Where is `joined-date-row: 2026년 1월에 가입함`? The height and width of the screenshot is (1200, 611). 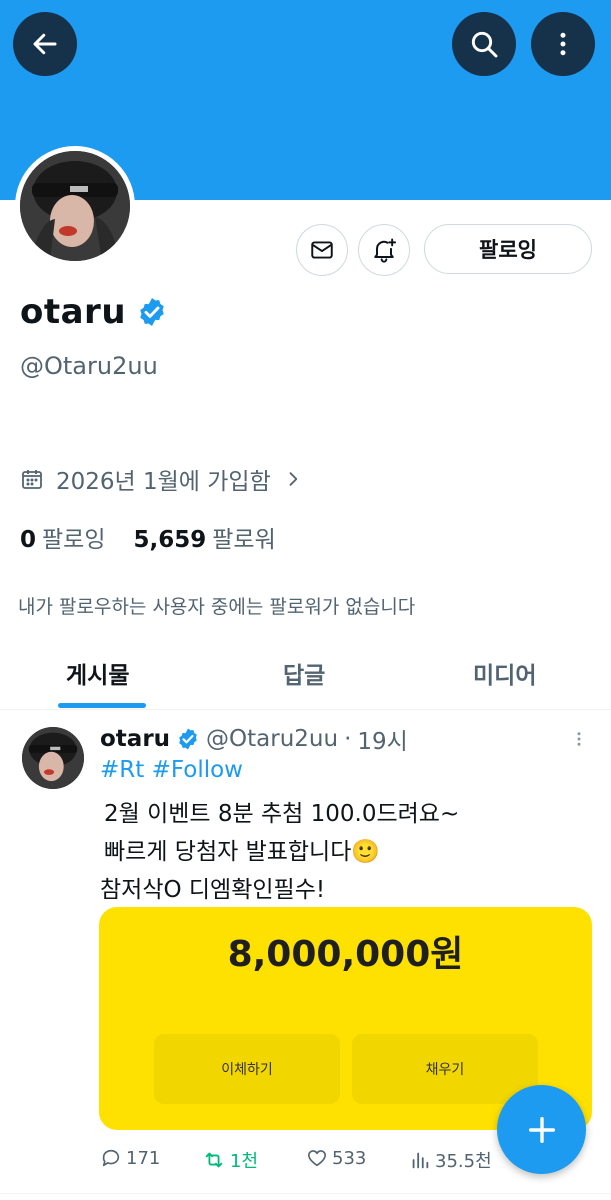
joined-date-row: 2026년 1월에 가입함 is located at coordinates (161, 479).